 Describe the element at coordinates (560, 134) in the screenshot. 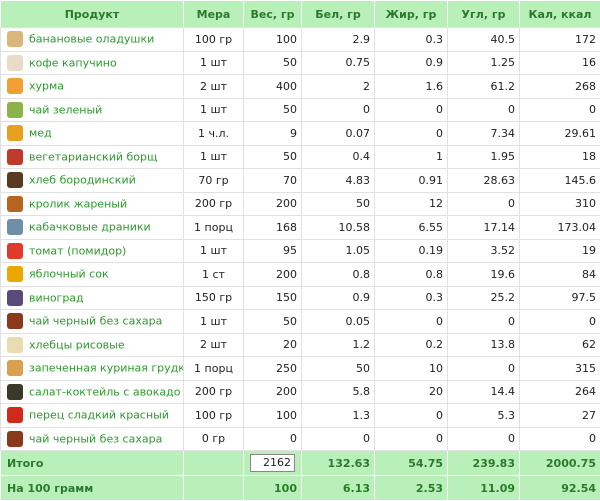

I see `kcal-cell: 29.61` at that location.